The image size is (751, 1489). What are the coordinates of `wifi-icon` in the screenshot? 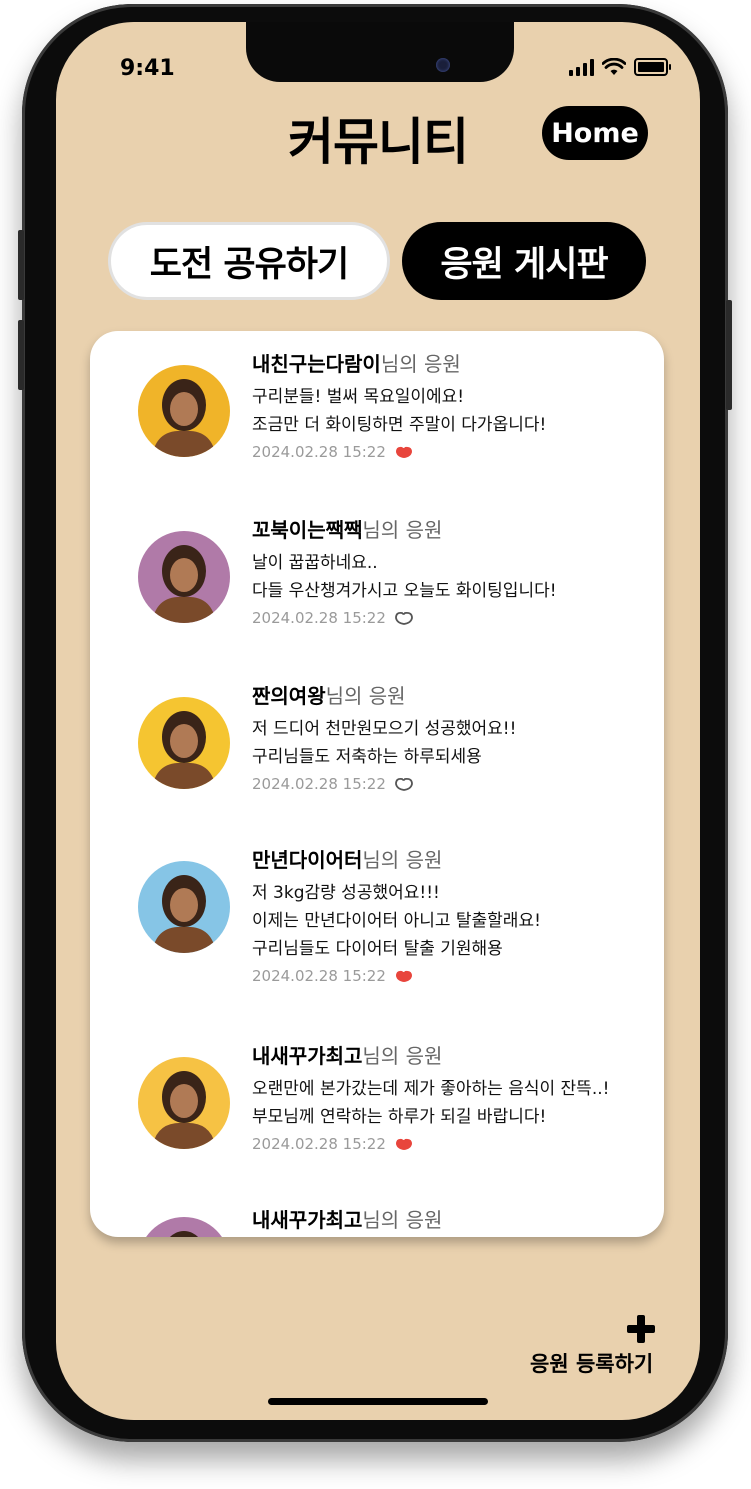 It's located at (614, 66).